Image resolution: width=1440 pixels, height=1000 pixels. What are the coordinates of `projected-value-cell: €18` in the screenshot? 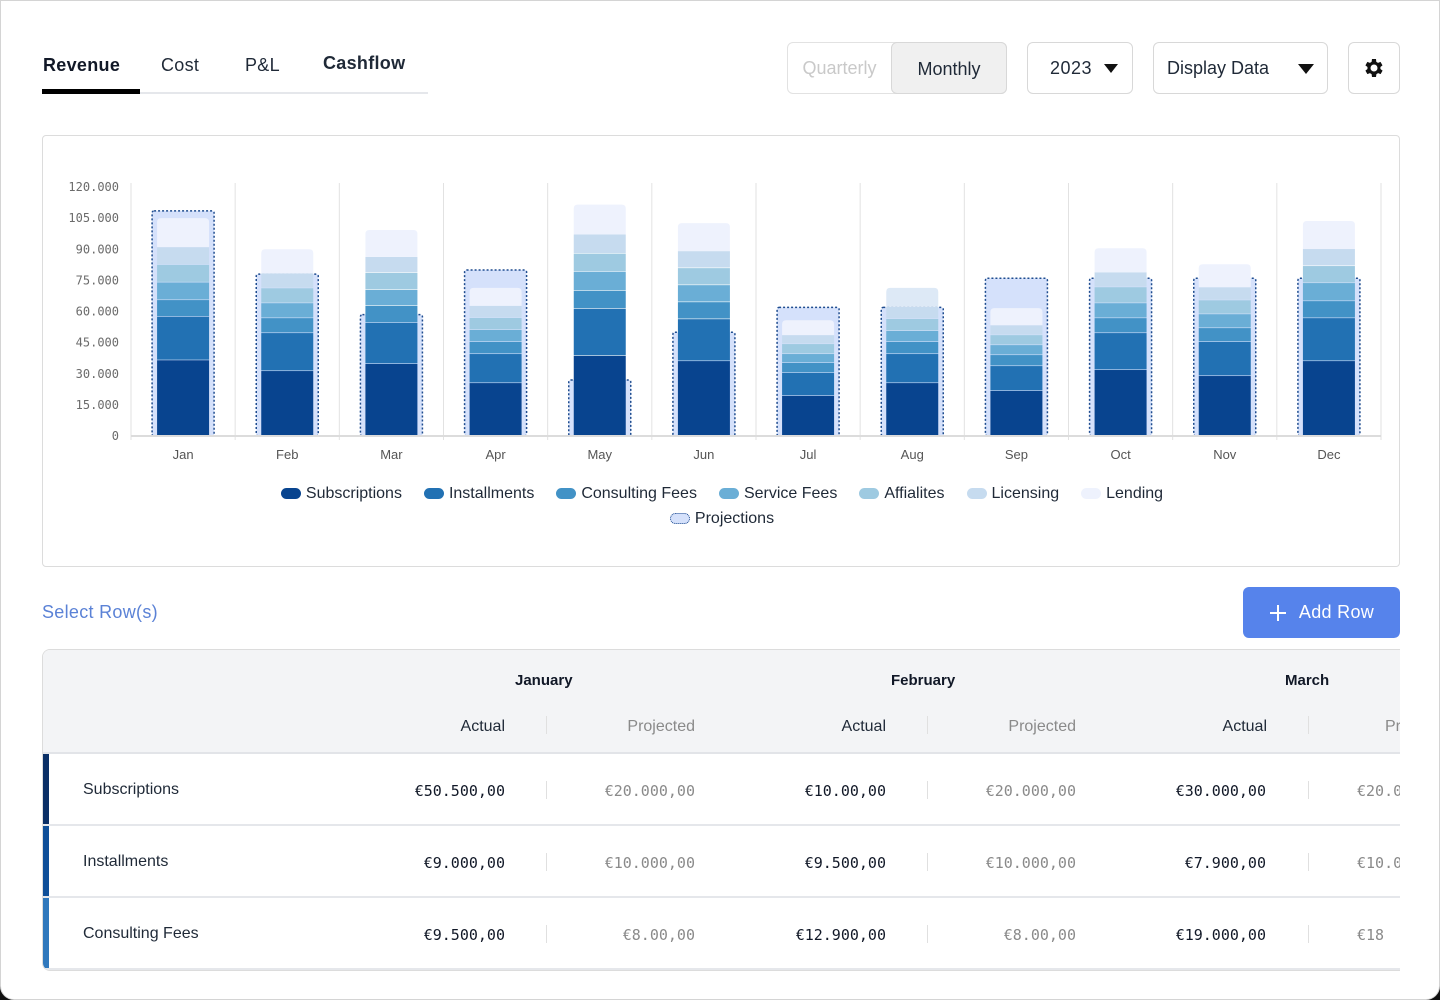 It's located at (1370, 935).